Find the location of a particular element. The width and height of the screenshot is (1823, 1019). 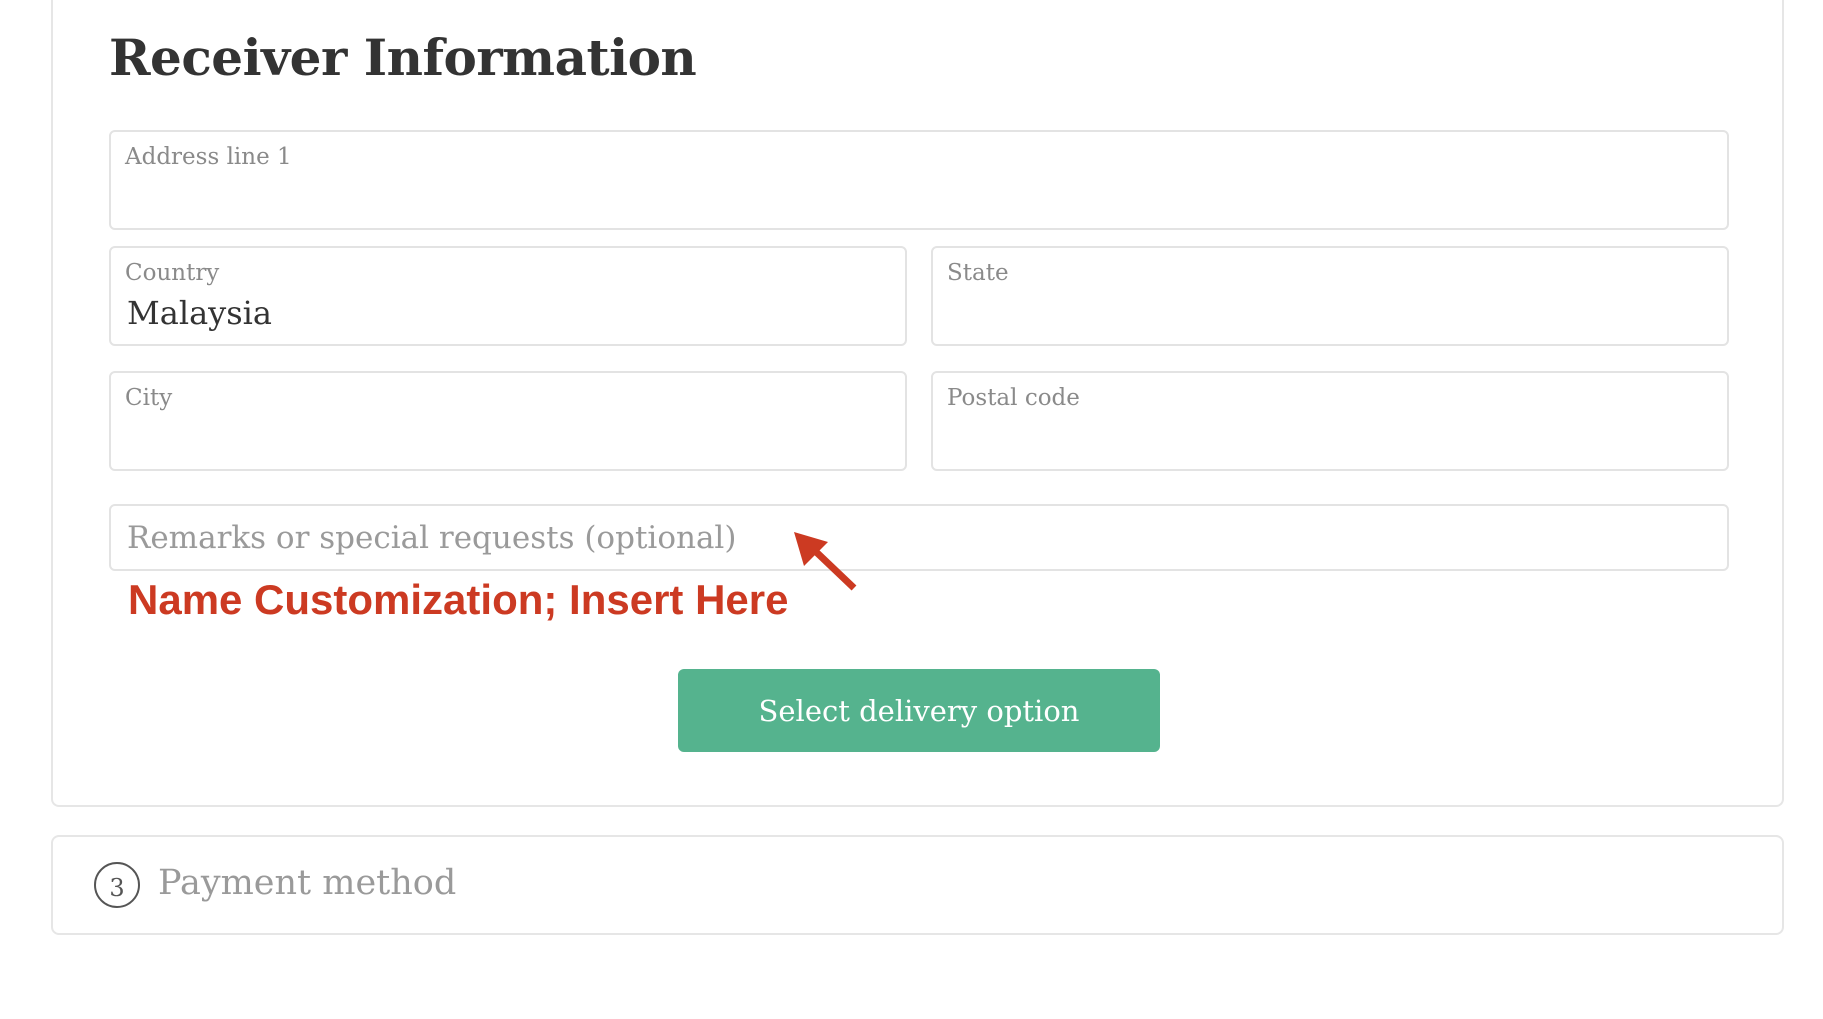

state-field: State is located at coordinates (1330, 296).